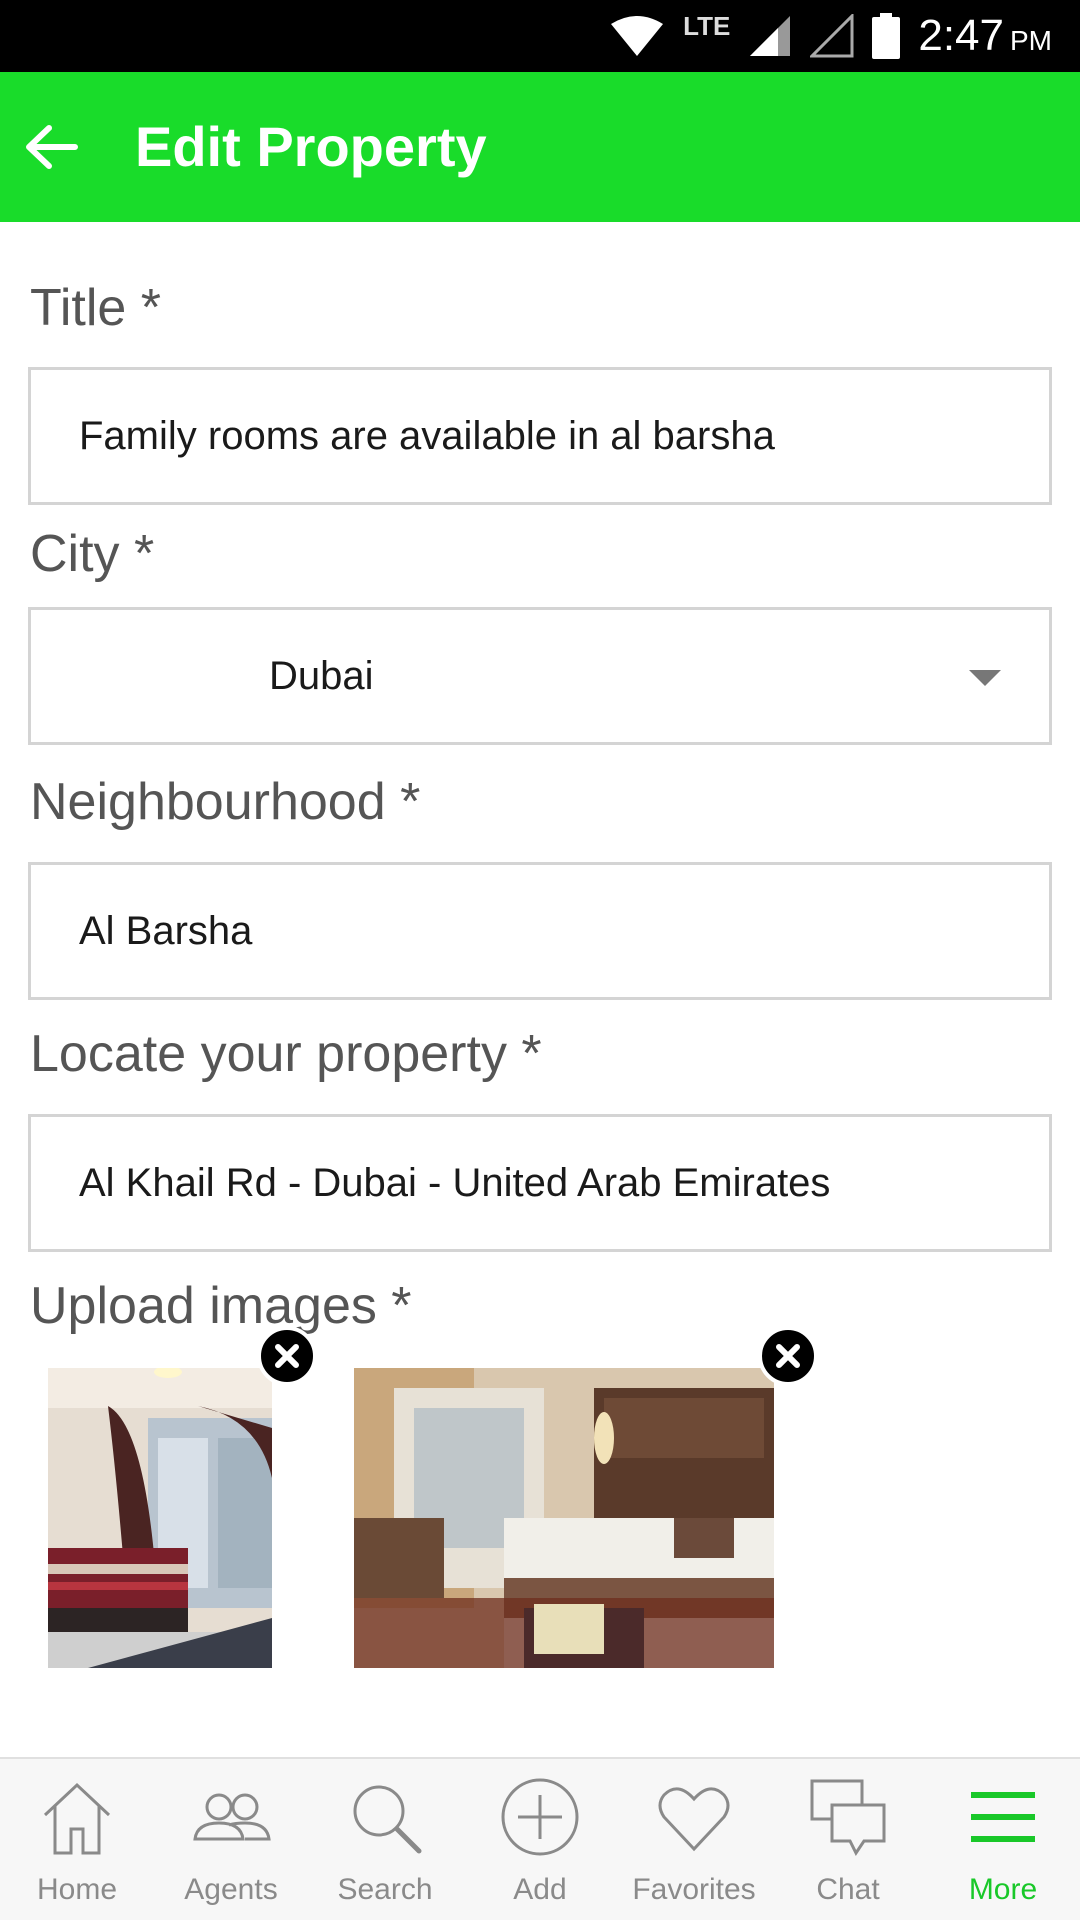  Describe the element at coordinates (95, 308) in the screenshot. I see `title-label: Title *` at that location.